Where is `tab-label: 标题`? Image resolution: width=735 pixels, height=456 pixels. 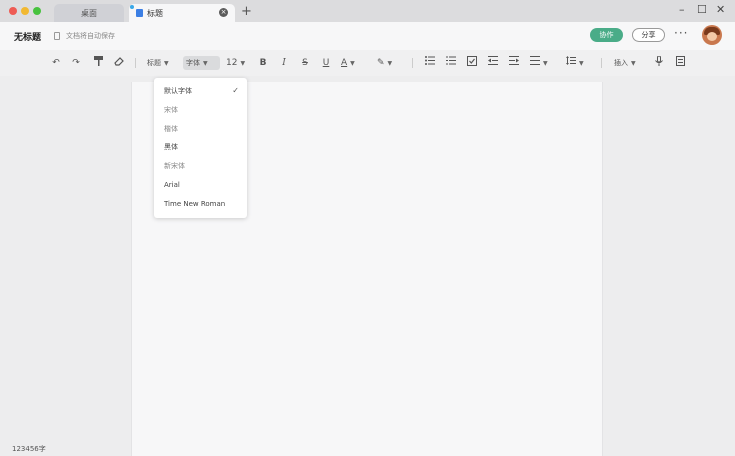
tab-label: 标题 is located at coordinates (155, 13).